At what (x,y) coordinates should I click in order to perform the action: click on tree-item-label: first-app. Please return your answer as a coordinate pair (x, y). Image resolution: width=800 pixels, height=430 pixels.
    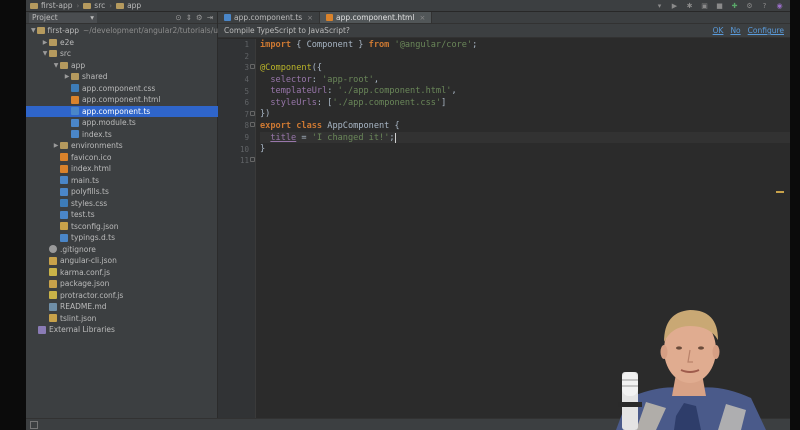
    Looking at the image, I should click on (63, 31).